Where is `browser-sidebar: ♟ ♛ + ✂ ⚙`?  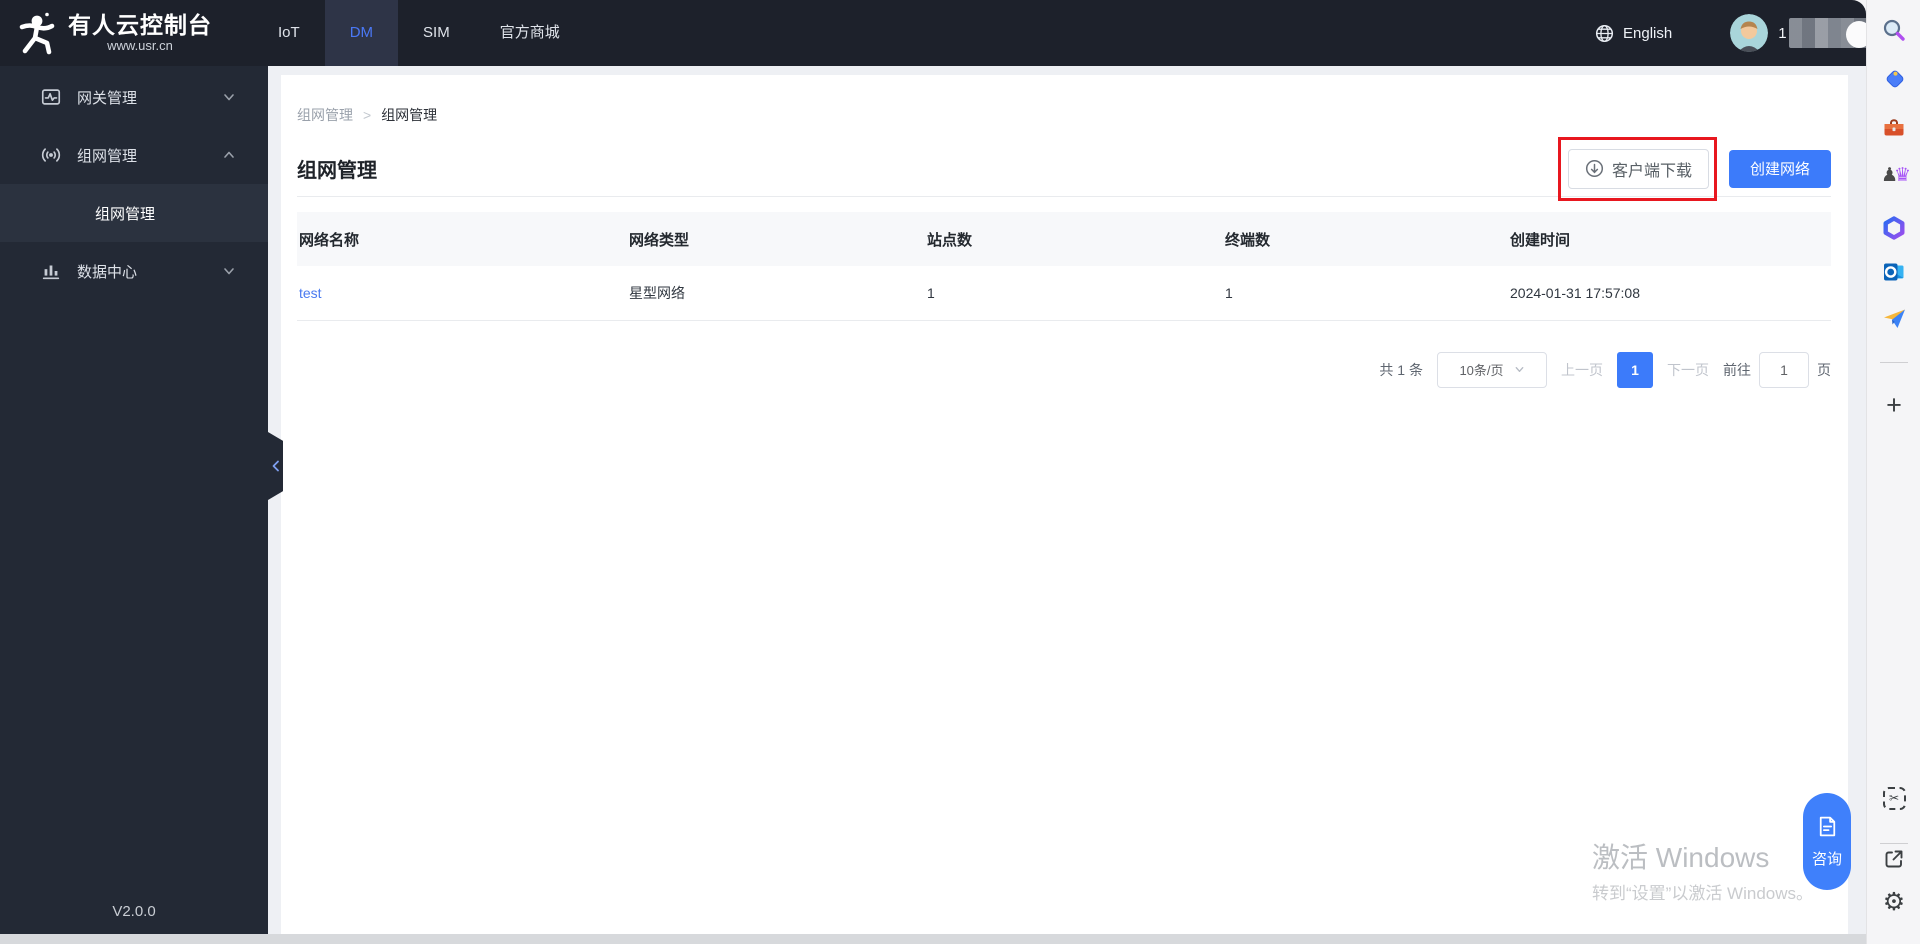 browser-sidebar: ♟ ♛ + ✂ ⚙ is located at coordinates (1893, 472).